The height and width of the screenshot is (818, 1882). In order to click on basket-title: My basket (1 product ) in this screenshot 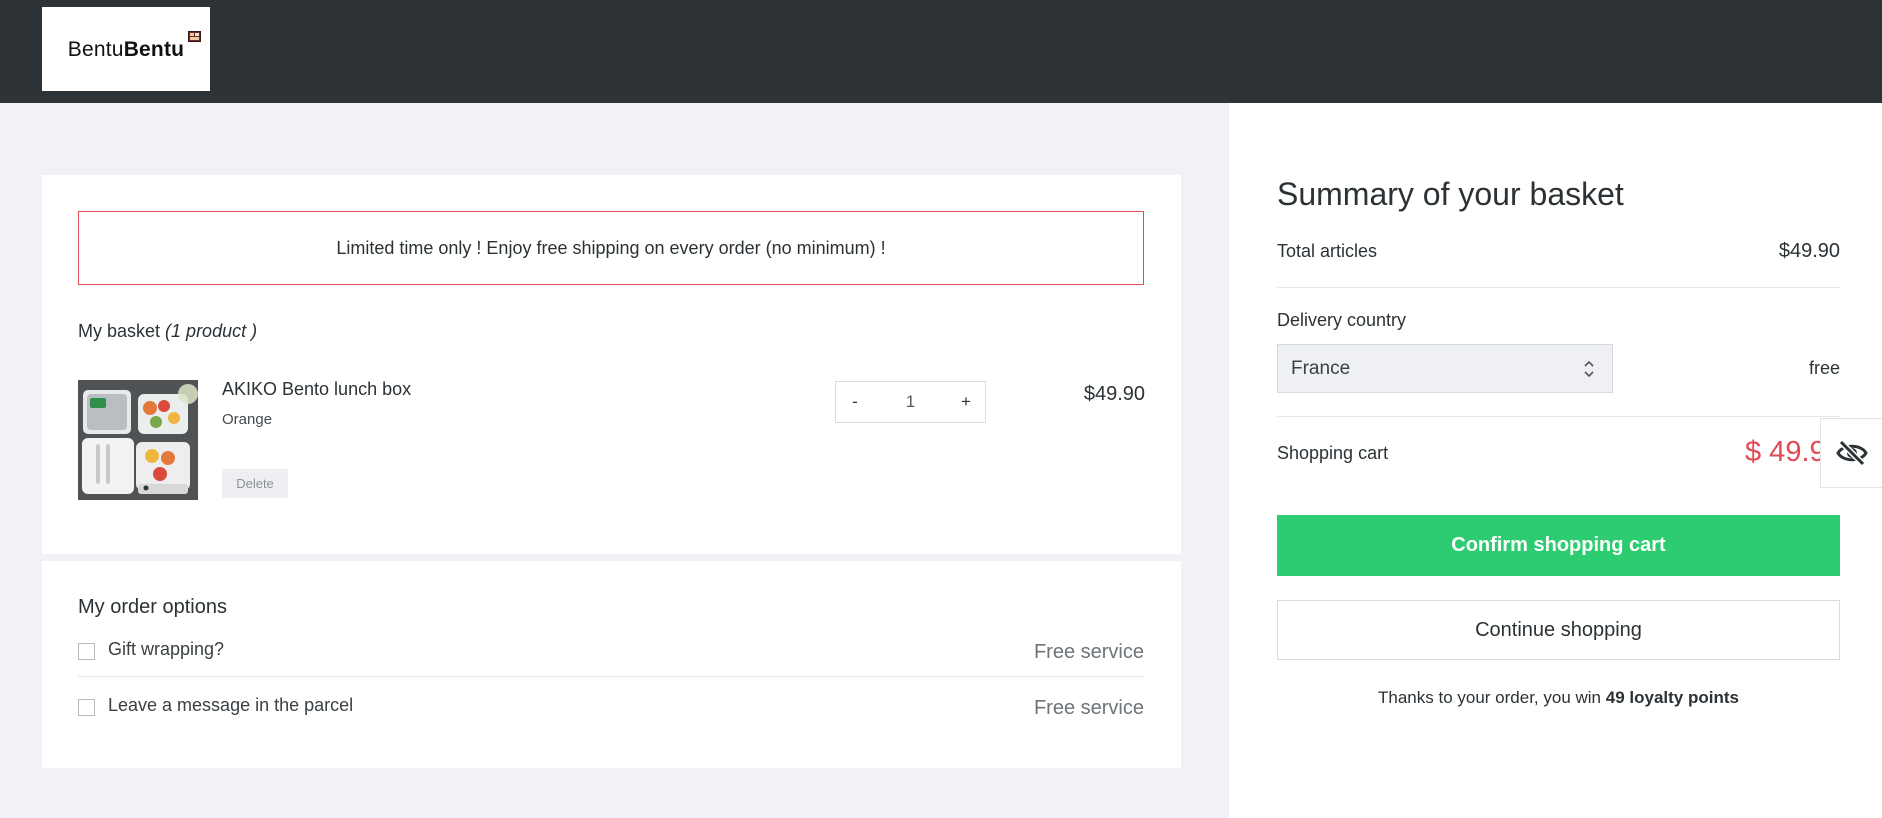, I will do `click(168, 331)`.